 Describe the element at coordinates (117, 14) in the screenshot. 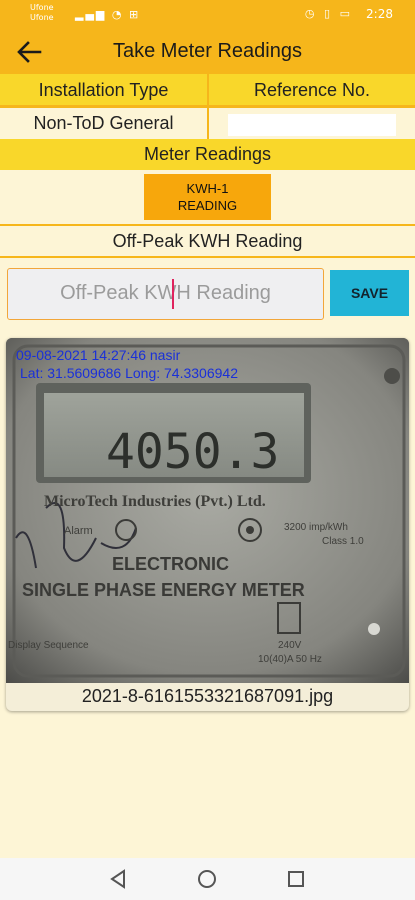

I see `wifi-icon: ◔` at that location.